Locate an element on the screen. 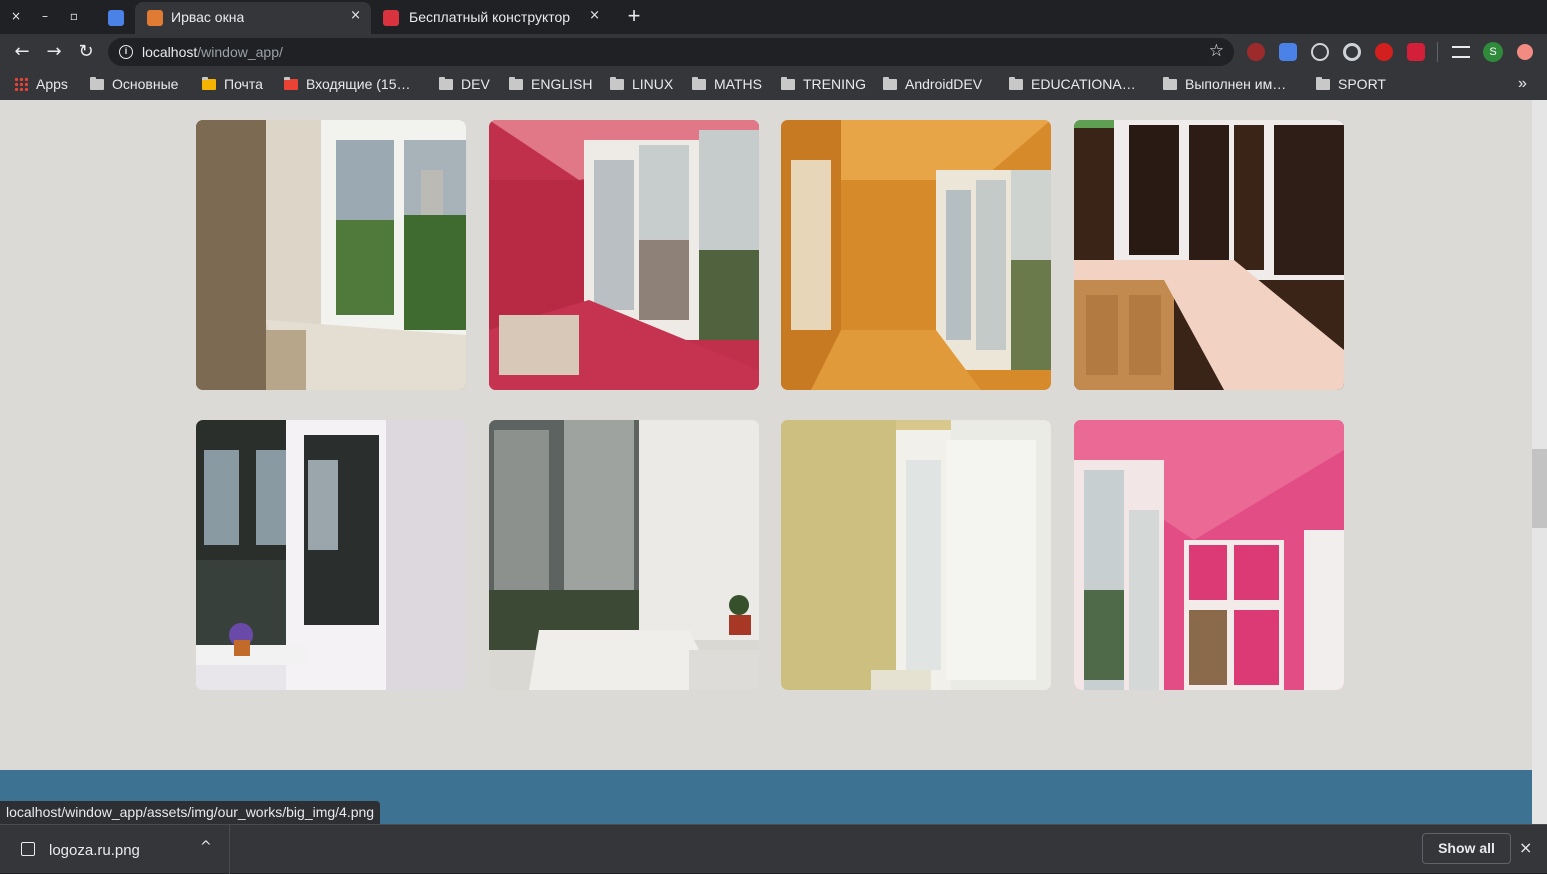 This screenshot has height=874, width=1547. download-item: logoza.ru.png ^ is located at coordinates (115, 849).